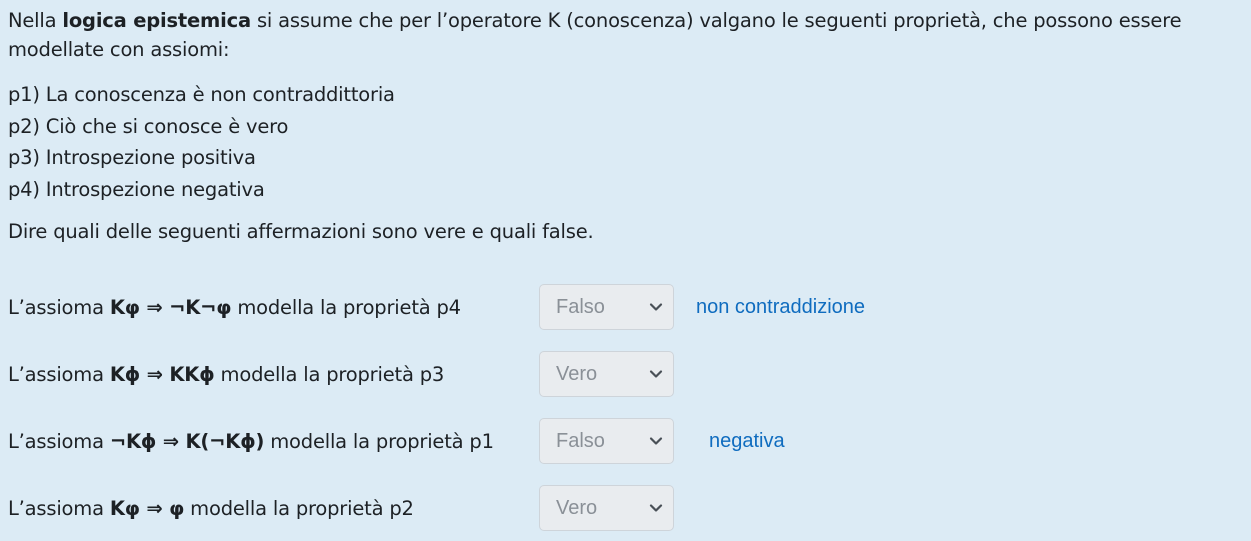 This screenshot has height=541, width=1251. What do you see at coordinates (781, 307) in the screenshot?
I see `answer-feedback: non contraddizione` at bounding box center [781, 307].